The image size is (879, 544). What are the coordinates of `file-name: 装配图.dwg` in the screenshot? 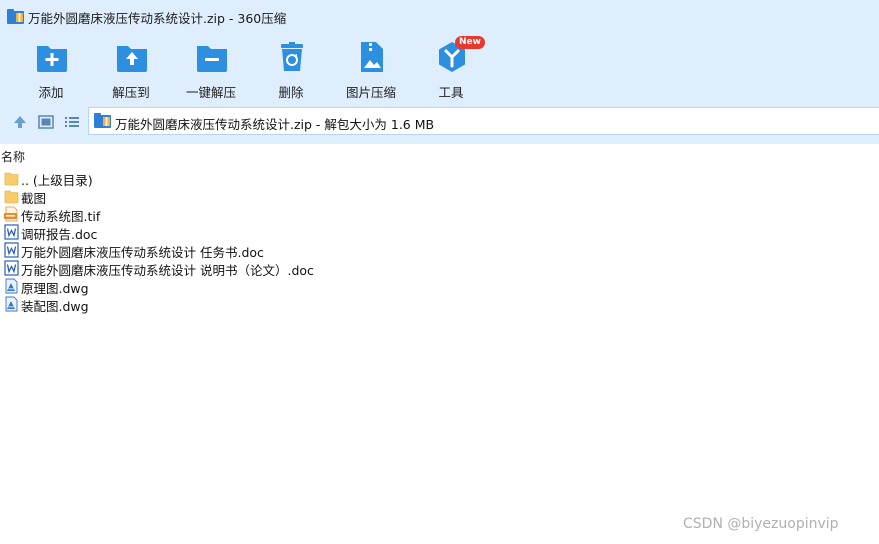 It's located at (55, 306).